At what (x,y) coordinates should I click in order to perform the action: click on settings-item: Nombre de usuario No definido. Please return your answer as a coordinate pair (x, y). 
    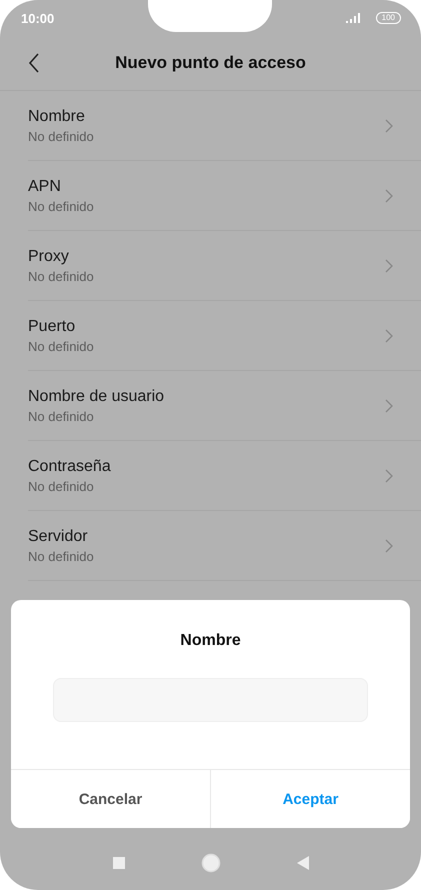
    Looking at the image, I should click on (224, 406).